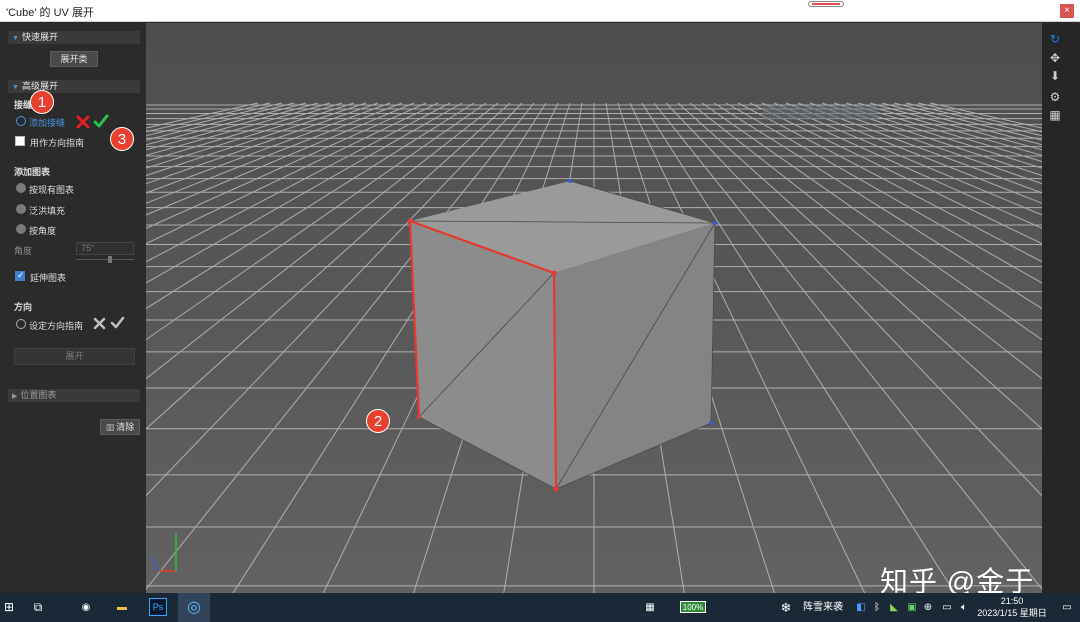 The width and height of the screenshot is (1080, 622). What do you see at coordinates (964, 607) in the screenshot?
I see `volume-icon: 🔈︎` at bounding box center [964, 607].